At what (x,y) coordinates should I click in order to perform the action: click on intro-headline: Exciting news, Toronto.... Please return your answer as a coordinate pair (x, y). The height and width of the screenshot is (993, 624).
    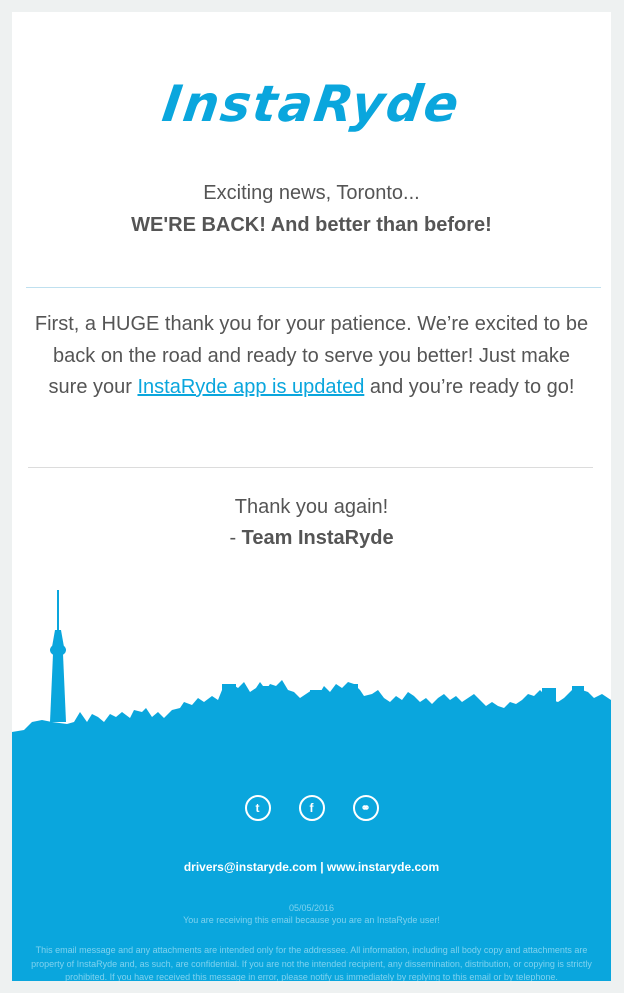
    Looking at the image, I should click on (311, 193).